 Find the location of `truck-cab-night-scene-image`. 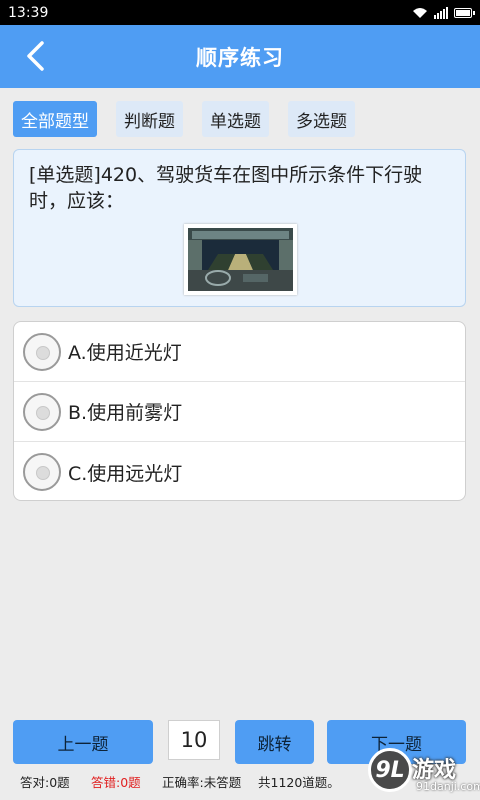

truck-cab-night-scene-image is located at coordinates (240, 259).